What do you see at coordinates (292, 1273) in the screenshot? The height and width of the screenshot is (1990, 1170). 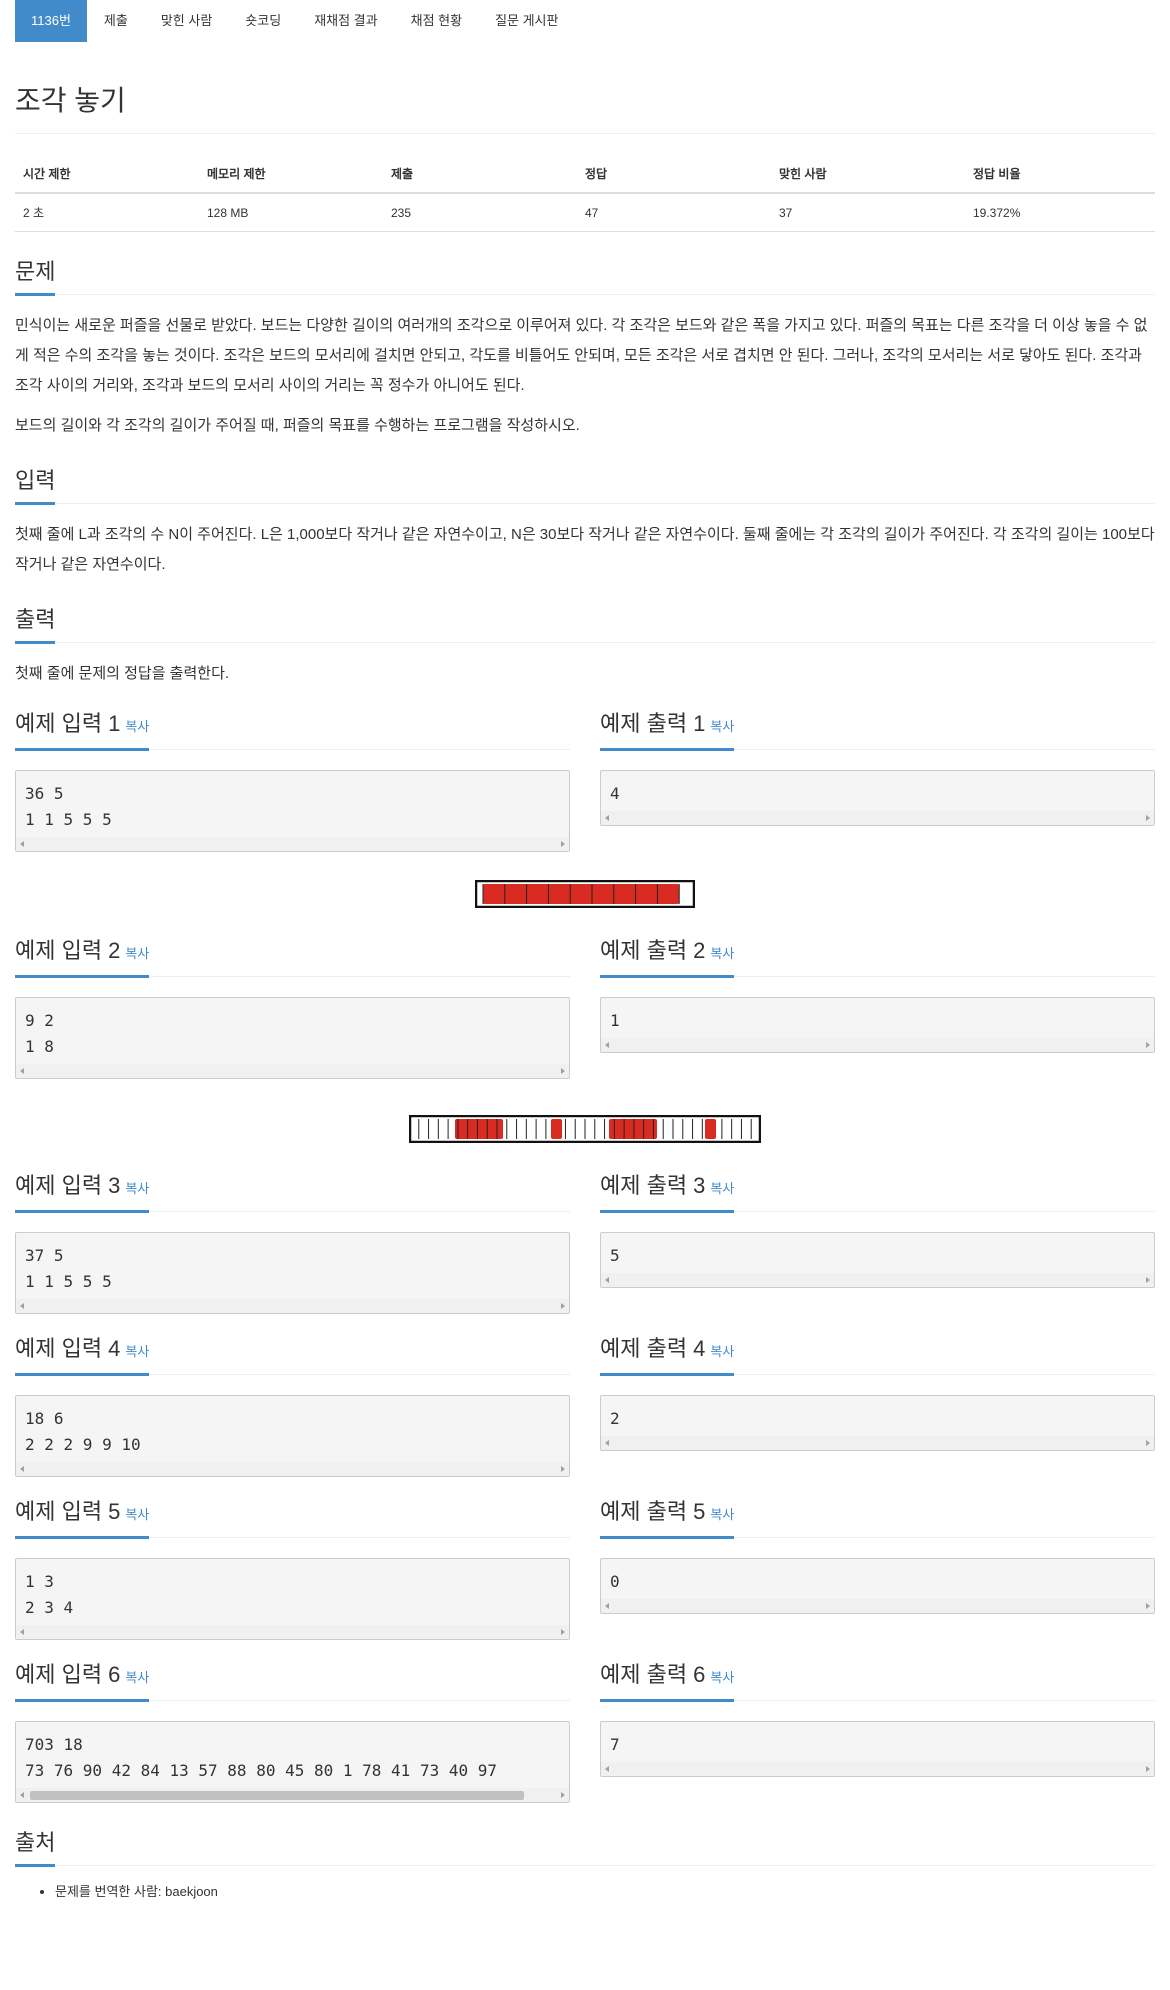 I see `sample-input-box: 37 5 1 1 5 5 5` at bounding box center [292, 1273].